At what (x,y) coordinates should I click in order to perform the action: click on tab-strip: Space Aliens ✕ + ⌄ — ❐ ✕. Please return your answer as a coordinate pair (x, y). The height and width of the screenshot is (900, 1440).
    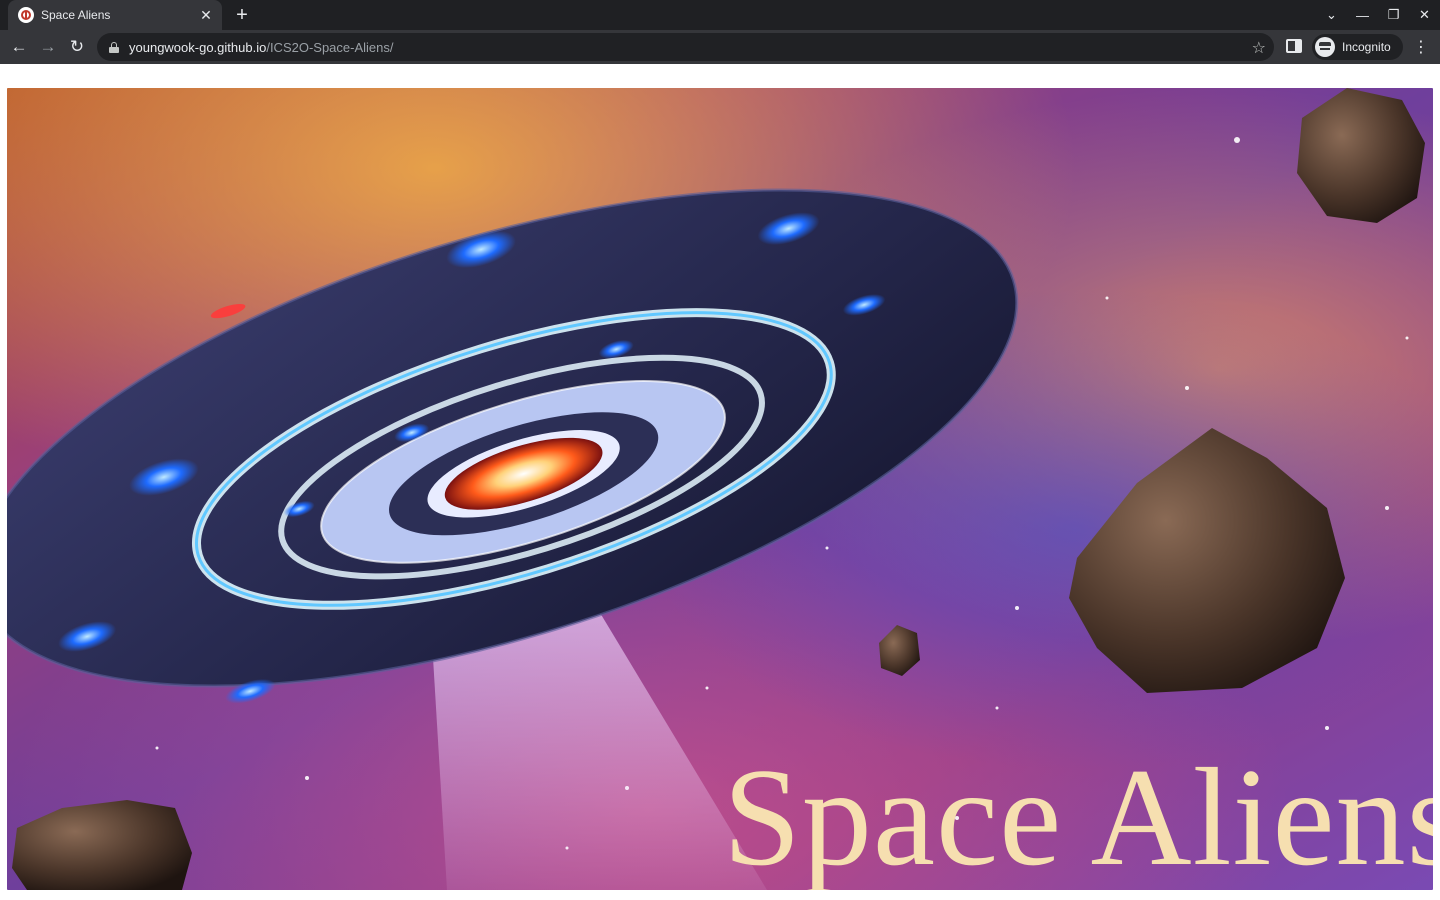
    Looking at the image, I should click on (720, 15).